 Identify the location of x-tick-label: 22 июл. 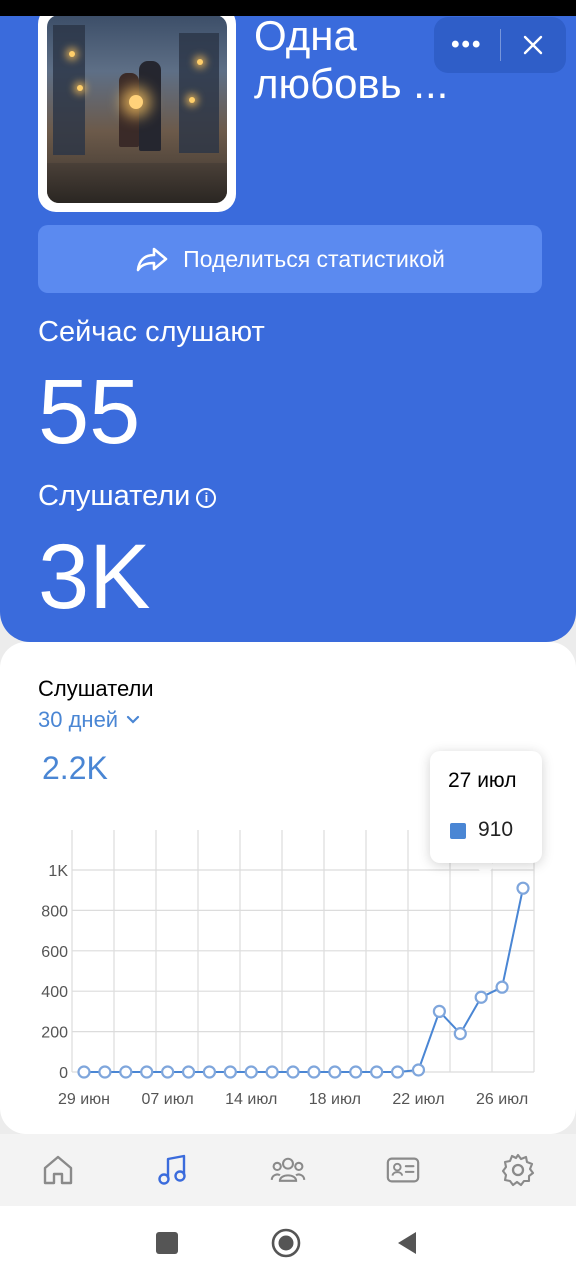
(418, 1099).